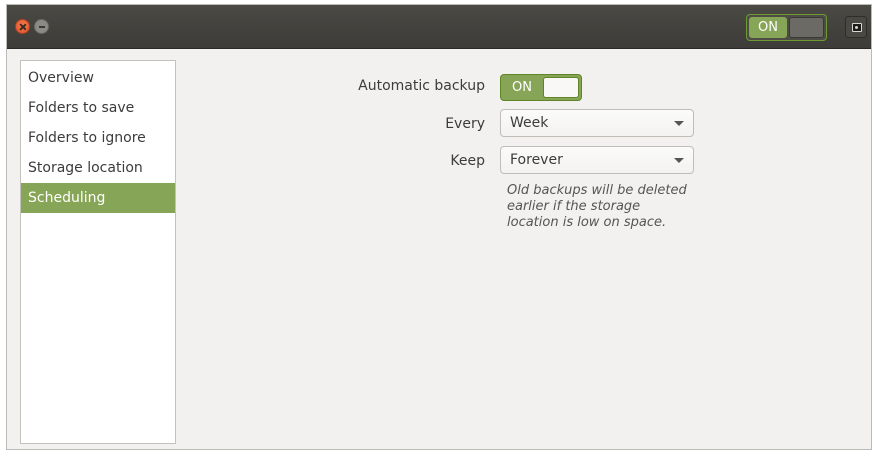 This screenshot has width=878, height=452. What do you see at coordinates (98, 78) in the screenshot?
I see `sidebar-item-overview: Overview` at bounding box center [98, 78].